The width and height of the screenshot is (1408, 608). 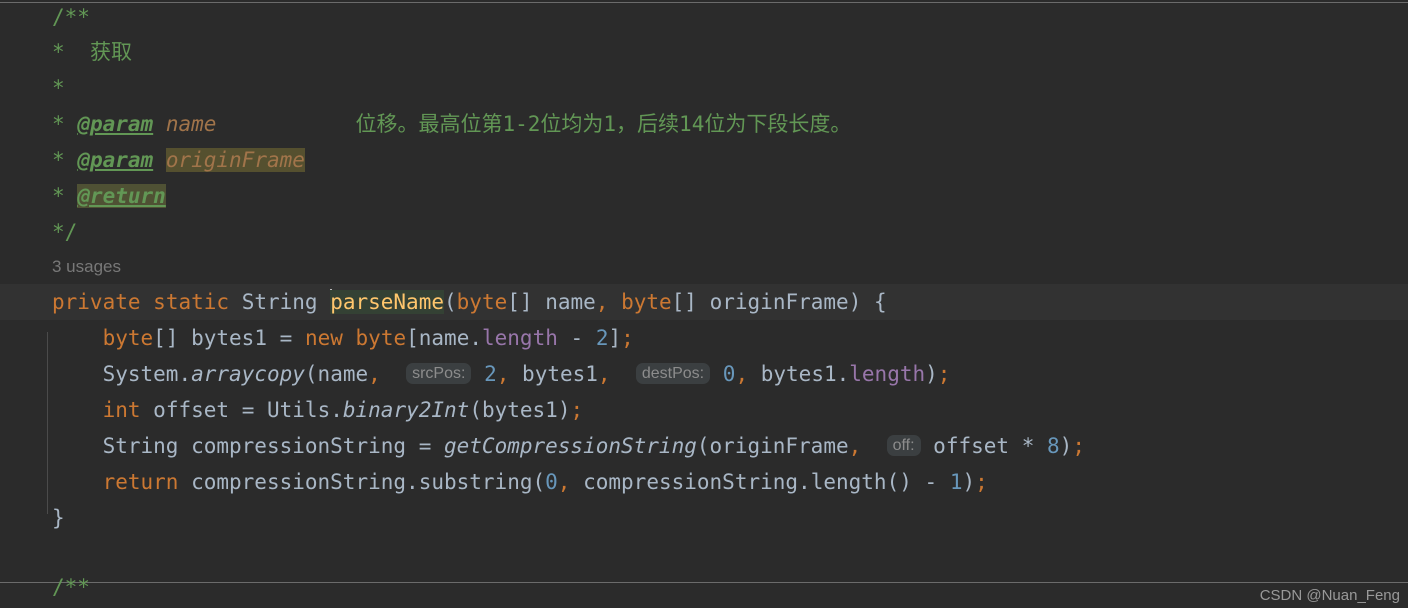 What do you see at coordinates (704, 52) in the screenshot?
I see `code-line-javadoc-summary: * 获取` at bounding box center [704, 52].